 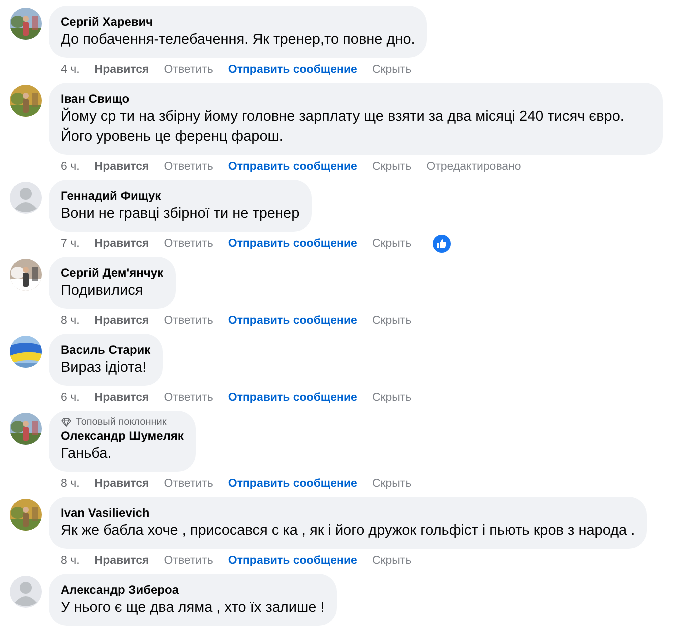 I want to click on comment-text: Як же бабла хоче , присосався с ка , як і його дружок гольфіст і пьють кров з народа ., so click(x=348, y=531).